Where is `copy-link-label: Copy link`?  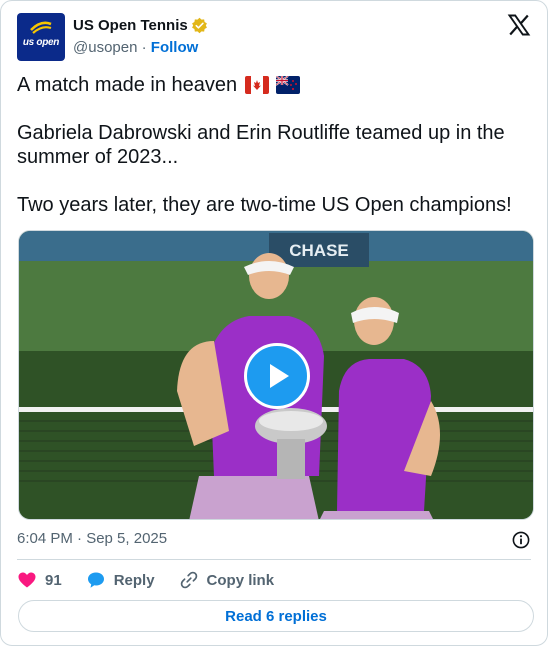
copy-link-label: Copy link is located at coordinates (240, 580).